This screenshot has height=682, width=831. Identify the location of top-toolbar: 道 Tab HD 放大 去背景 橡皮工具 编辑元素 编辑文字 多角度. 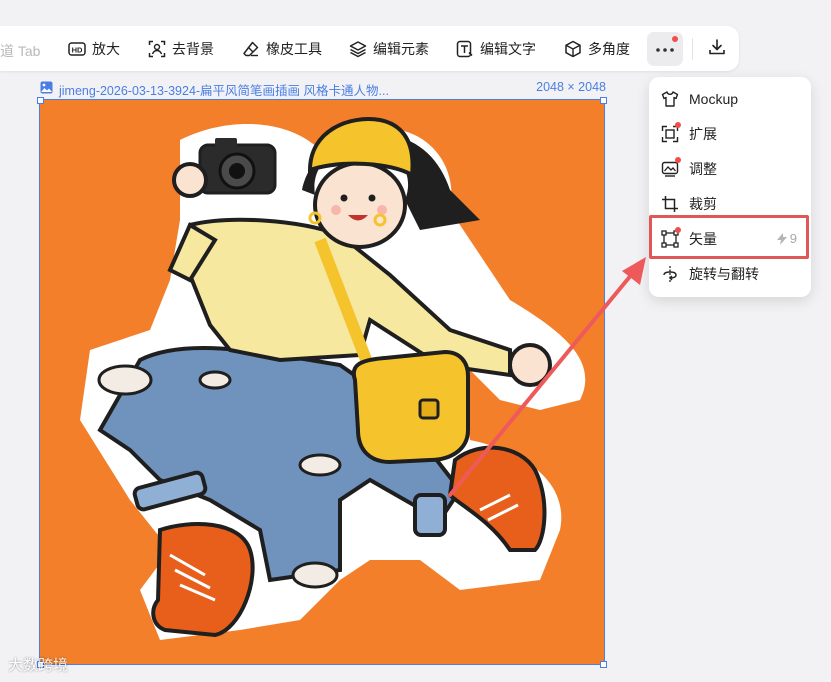
(369, 48).